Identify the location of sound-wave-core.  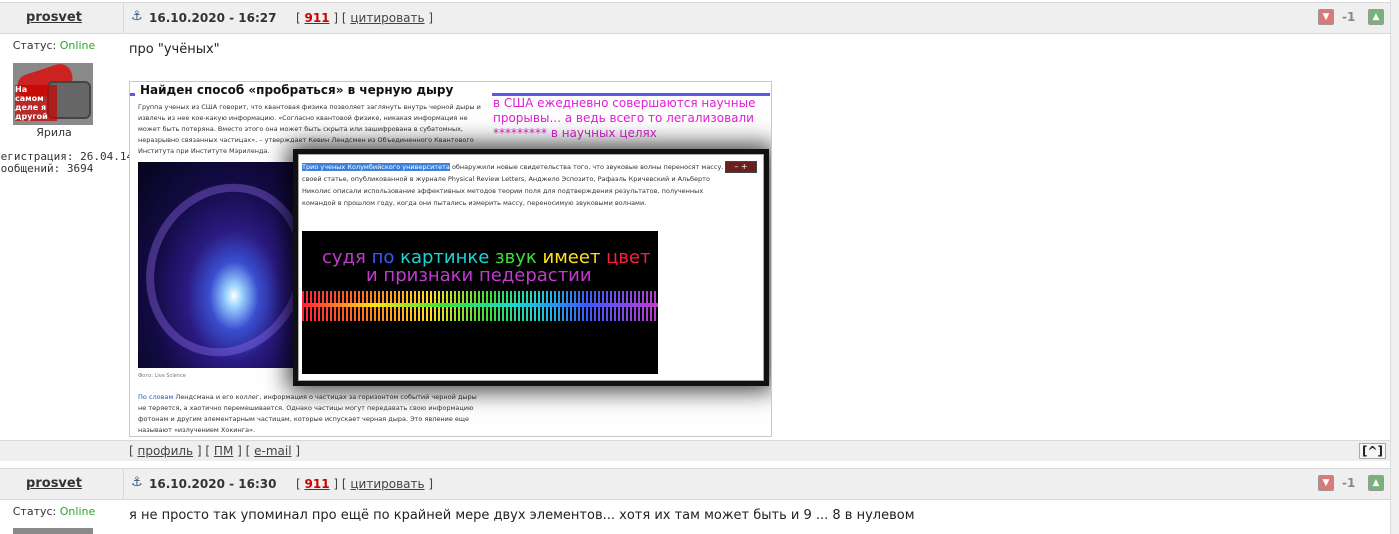
(480, 305).